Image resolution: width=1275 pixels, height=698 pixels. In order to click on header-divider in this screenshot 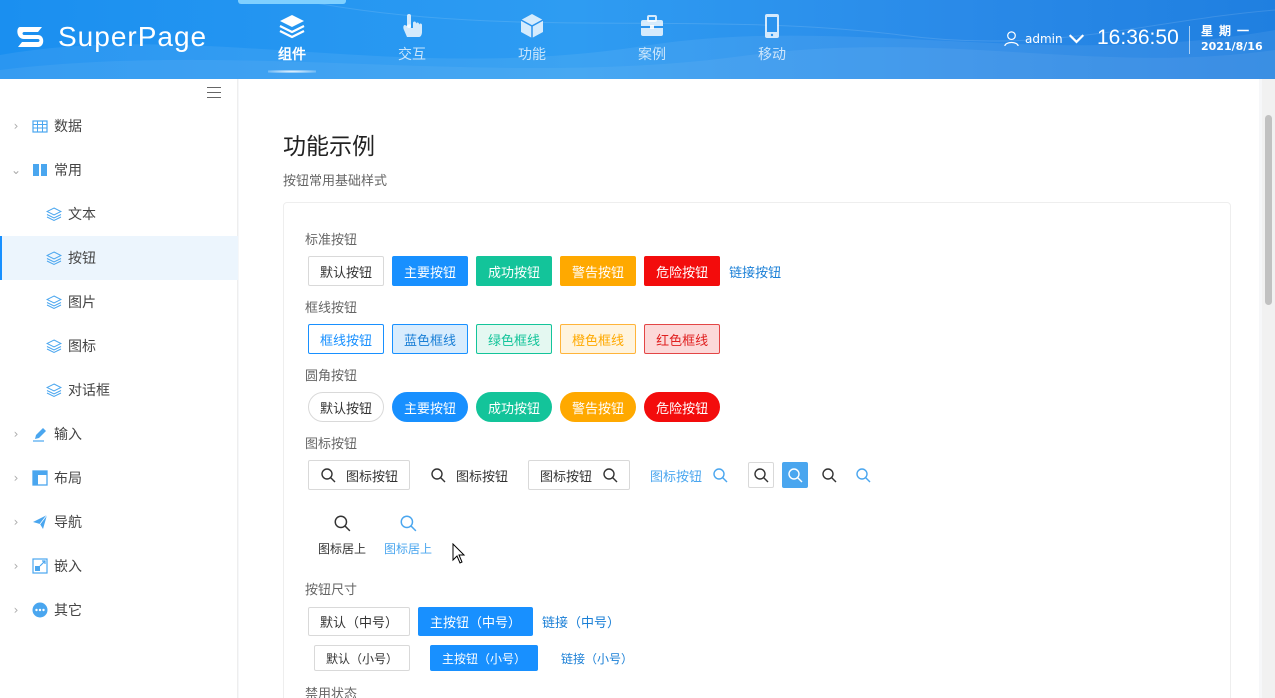, I will do `click(1189, 40)`.